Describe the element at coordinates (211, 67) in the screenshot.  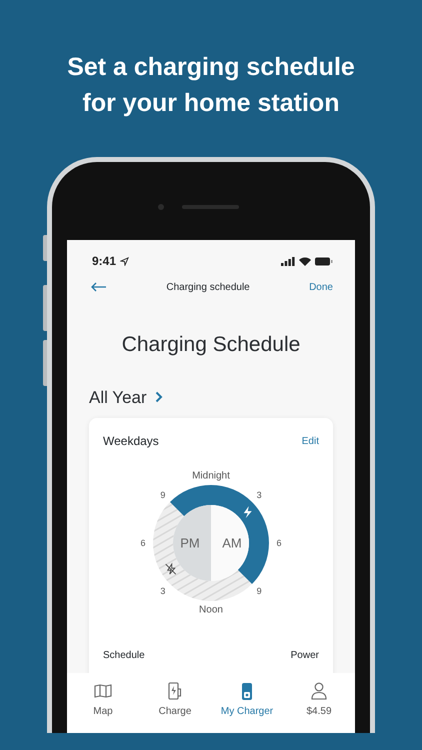
I see `headline-text: Set a charging schedule` at that location.